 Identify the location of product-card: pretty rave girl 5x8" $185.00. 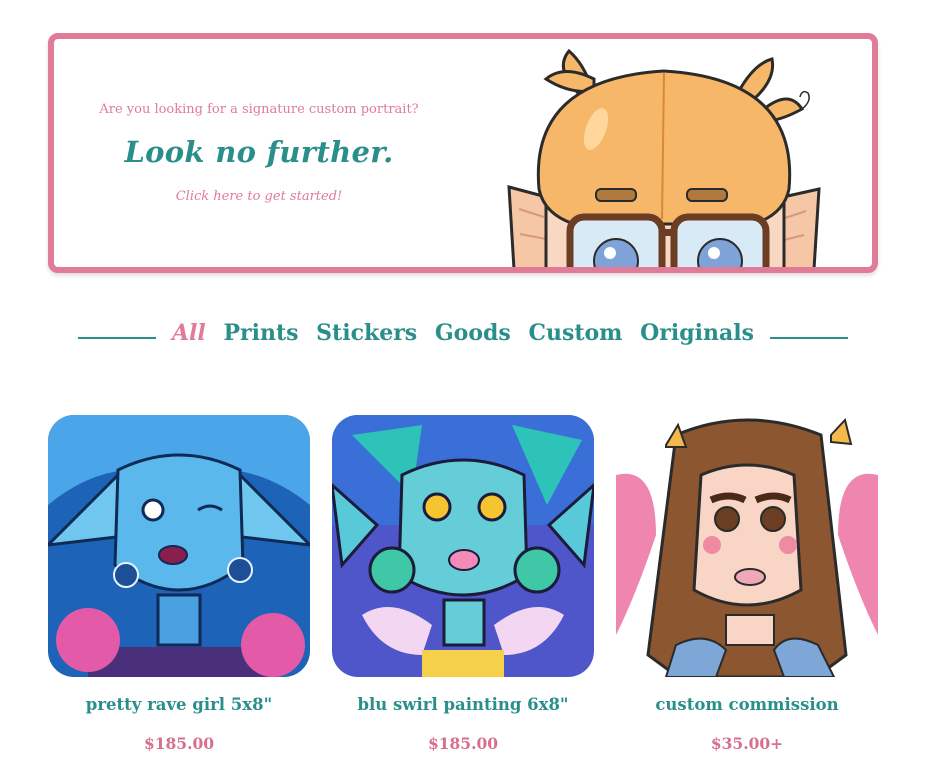
(179, 584).